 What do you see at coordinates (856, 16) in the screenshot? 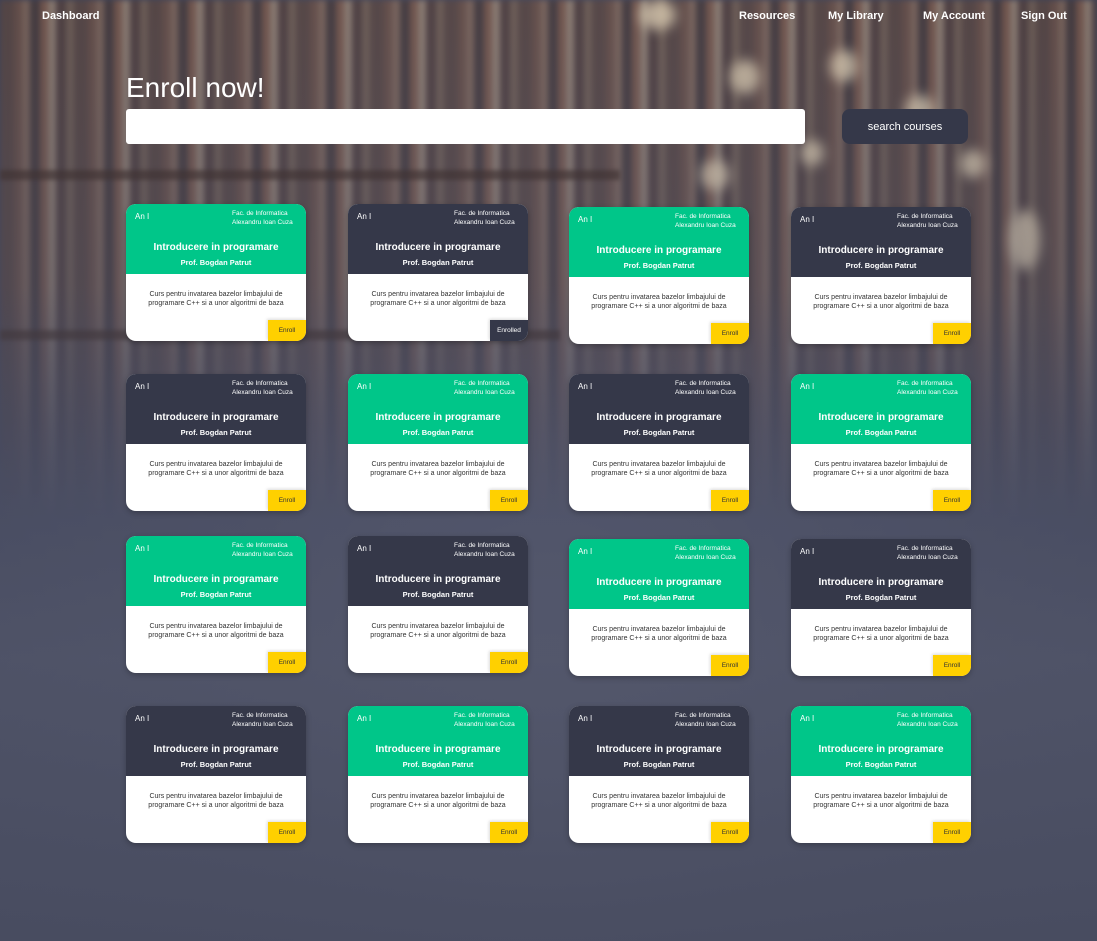
I see `nav-my-library: My Library` at bounding box center [856, 16].